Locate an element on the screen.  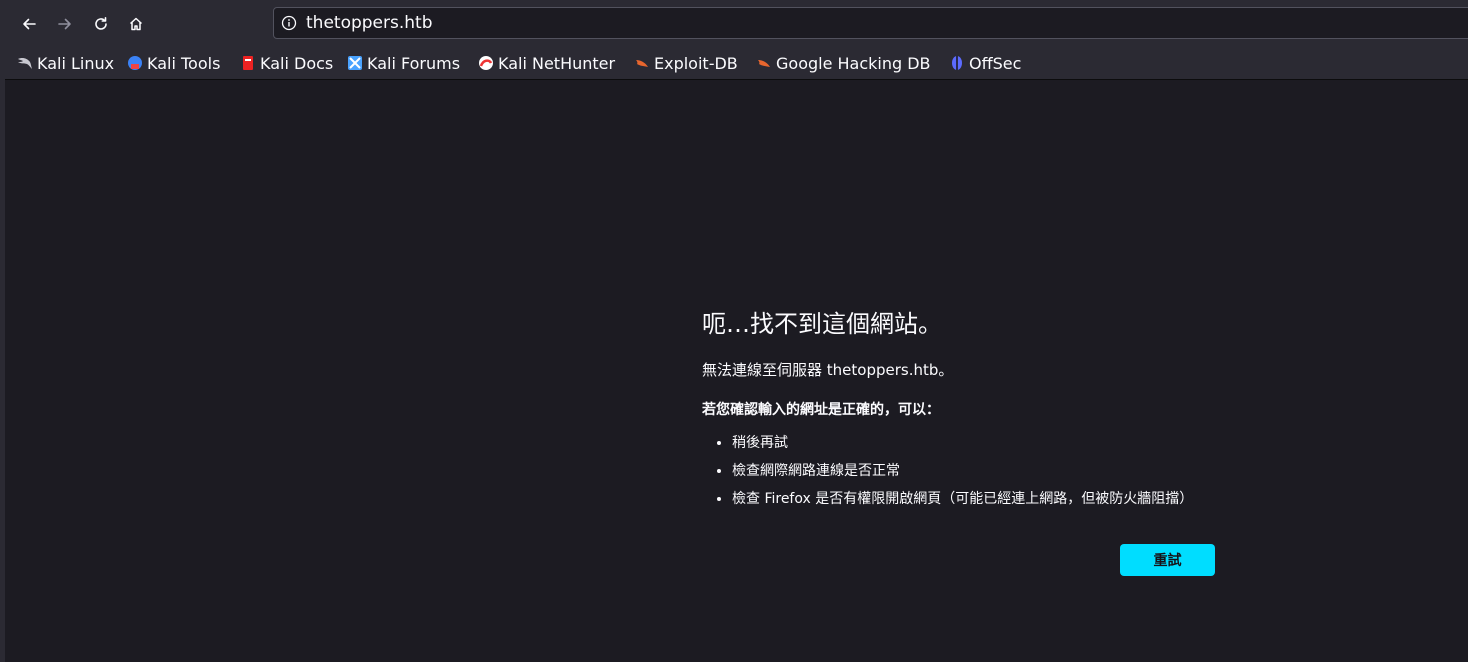
exploit-db-icon is located at coordinates (642, 63).